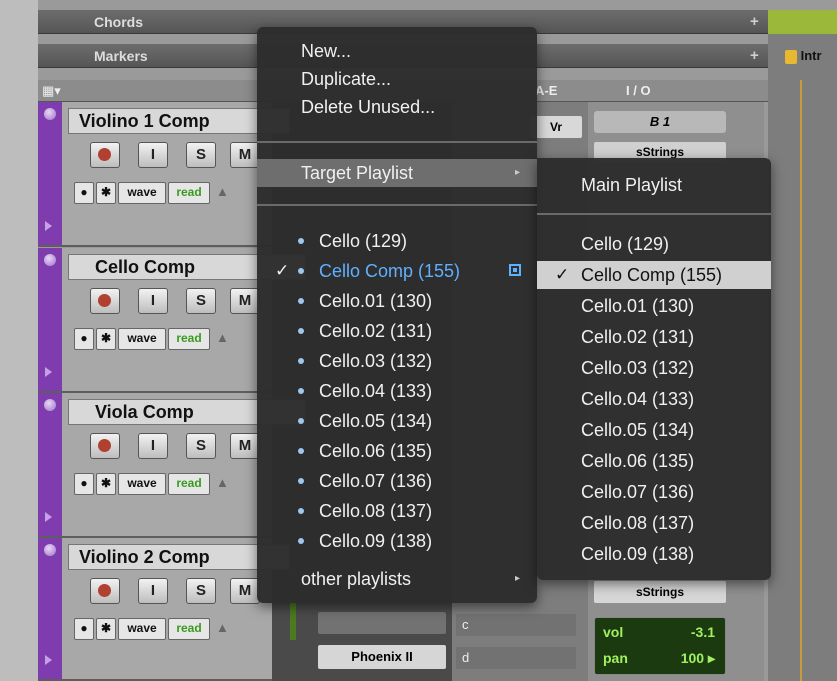 This screenshot has width=837, height=681. Describe the element at coordinates (363, 241) in the screenshot. I see `playlist-item-label: Cello (129)` at that location.